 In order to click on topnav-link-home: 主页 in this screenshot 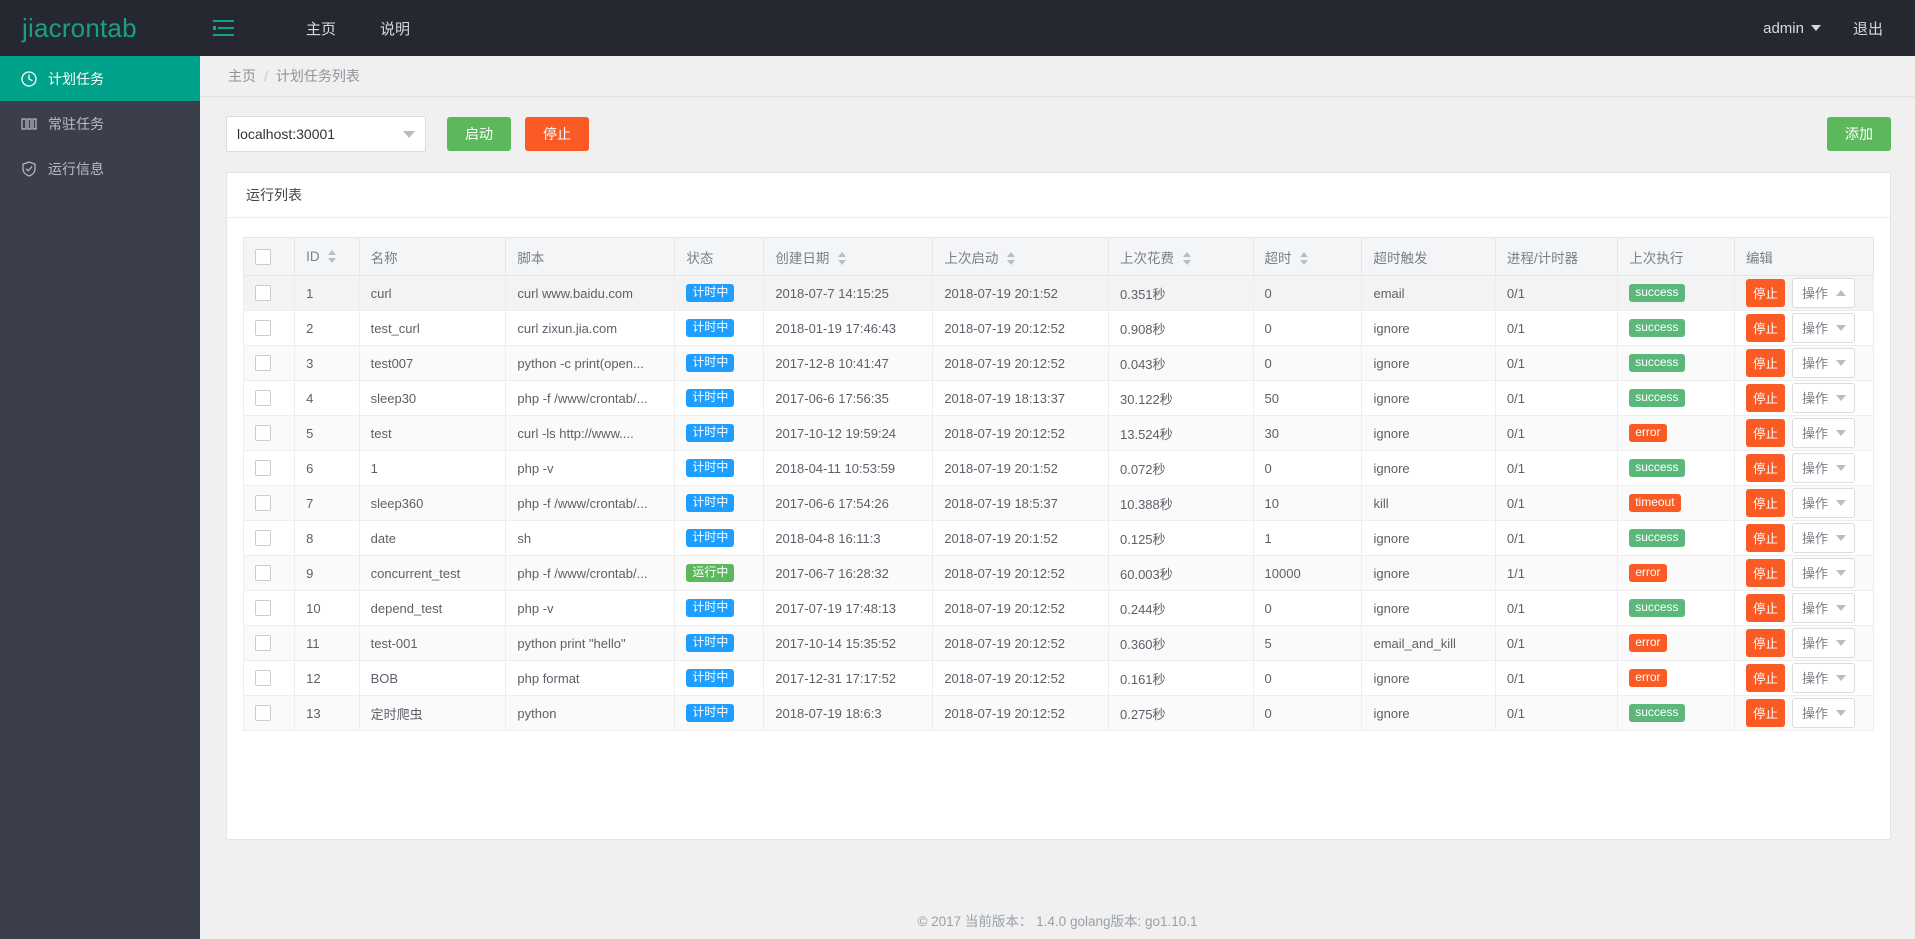, I will do `click(321, 28)`.